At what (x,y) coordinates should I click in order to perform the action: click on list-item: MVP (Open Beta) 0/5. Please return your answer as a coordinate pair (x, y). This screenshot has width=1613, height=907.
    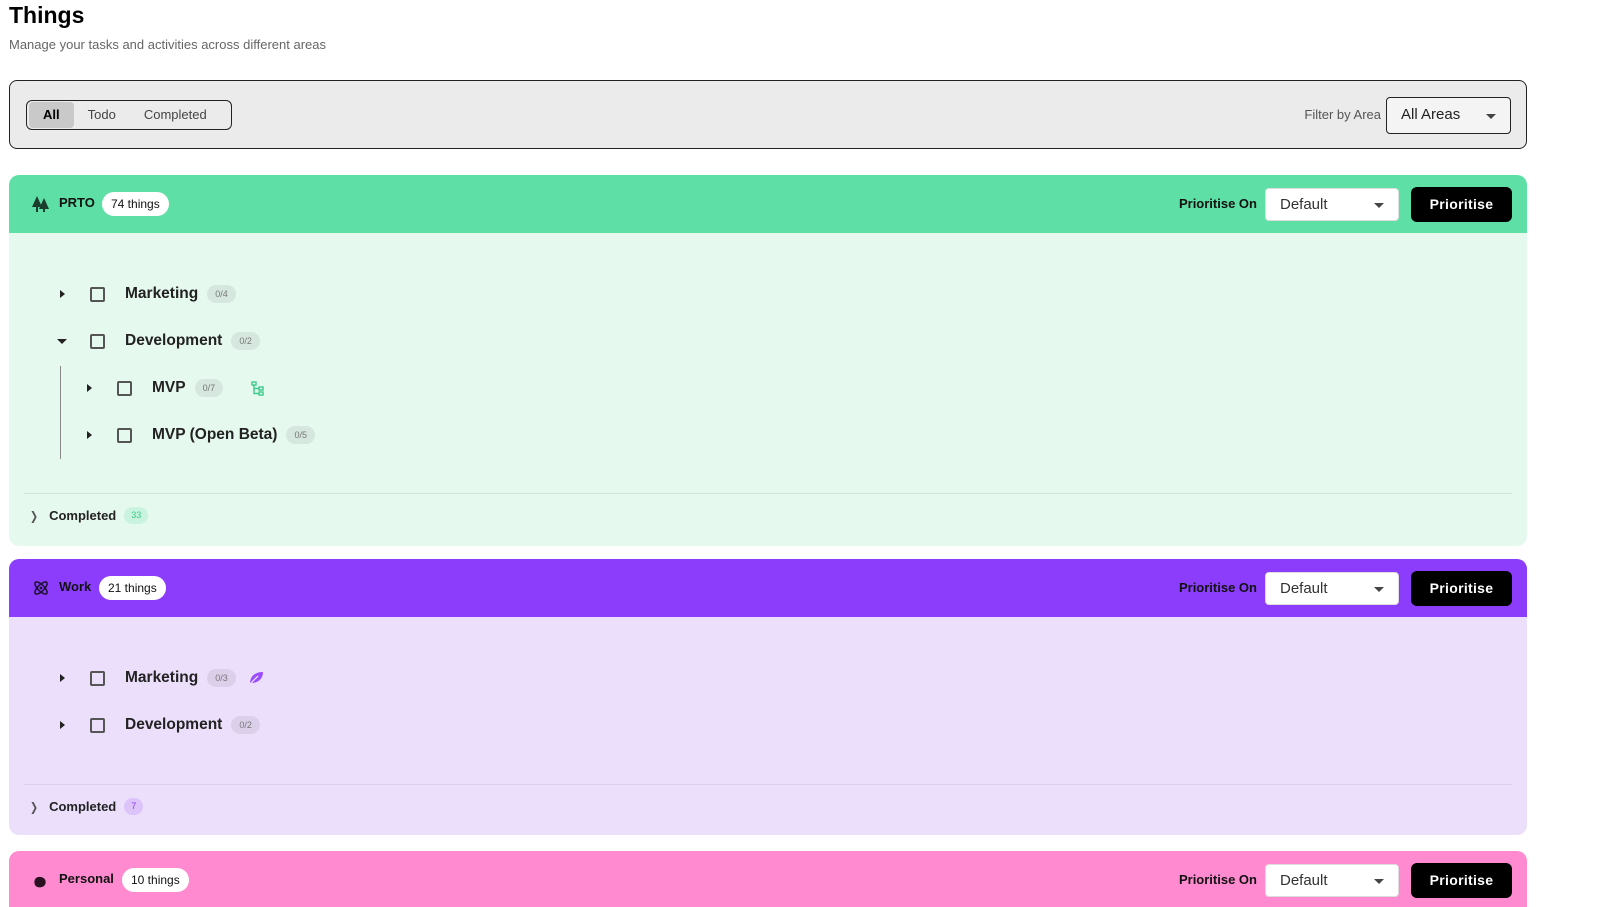
    Looking at the image, I should click on (199, 435).